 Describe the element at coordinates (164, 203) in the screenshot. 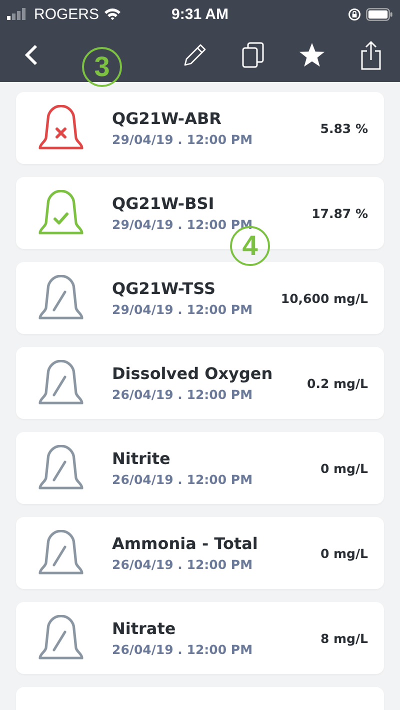

I see `item-name: QG21W-BSI` at that location.